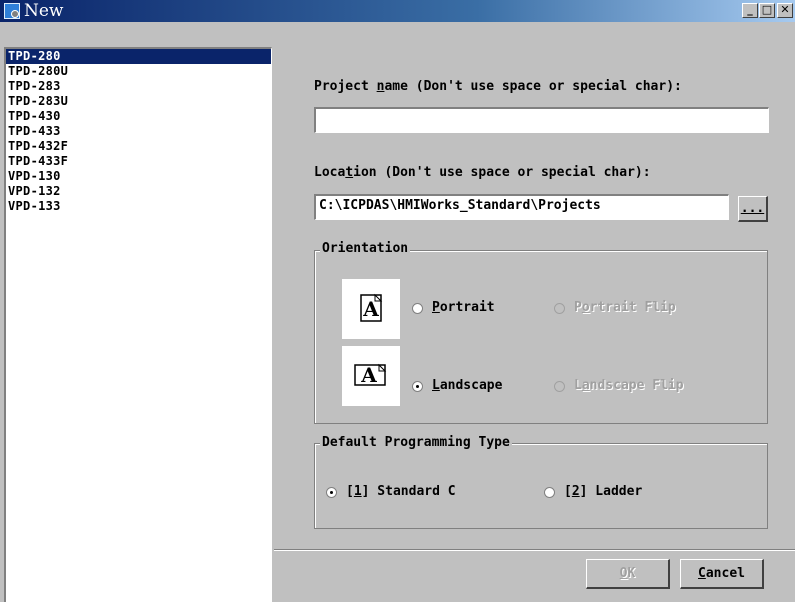 Image resolution: width=795 pixels, height=602 pixels. What do you see at coordinates (138, 101) in the screenshot?
I see `list-item: TPD-283U` at bounding box center [138, 101].